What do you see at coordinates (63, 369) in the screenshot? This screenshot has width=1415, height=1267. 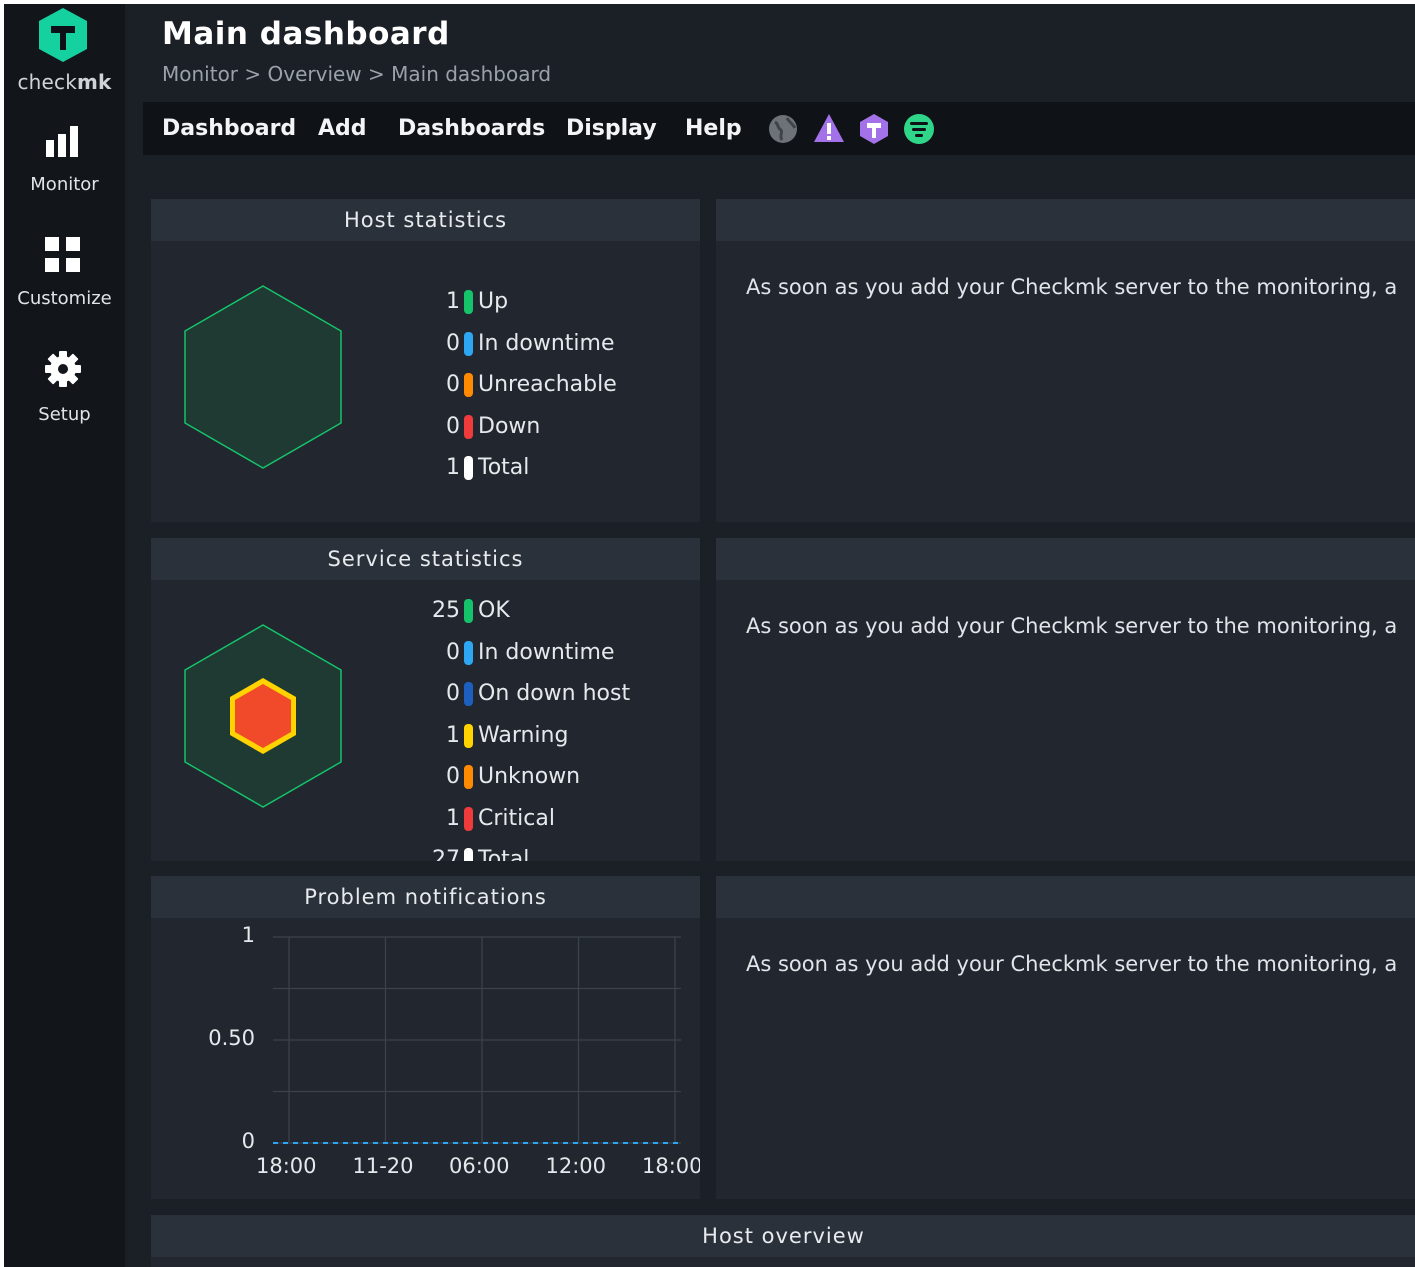 I see `gear-icon` at bounding box center [63, 369].